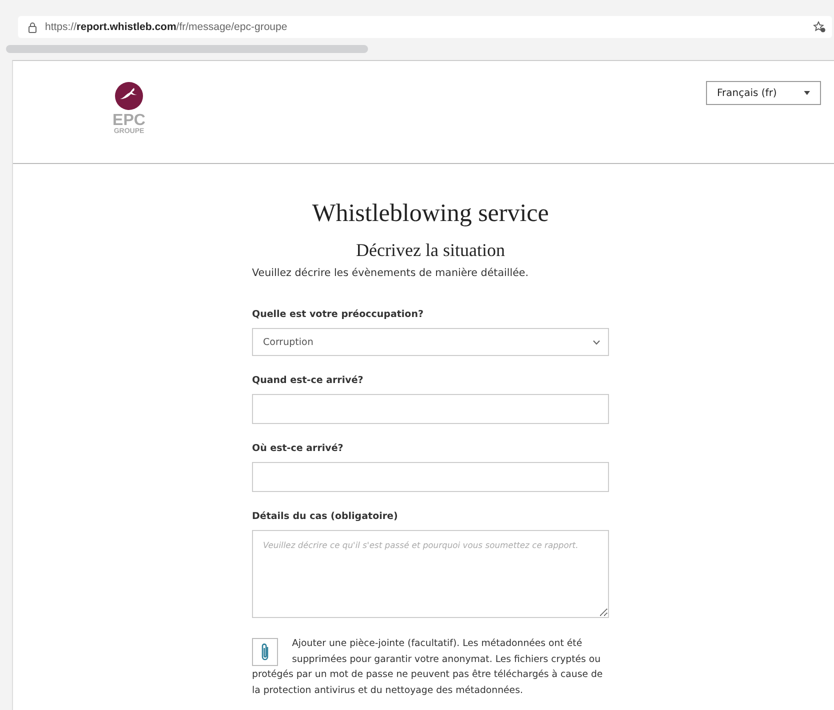  What do you see at coordinates (763, 93) in the screenshot?
I see `language-select: Français (fr)` at bounding box center [763, 93].